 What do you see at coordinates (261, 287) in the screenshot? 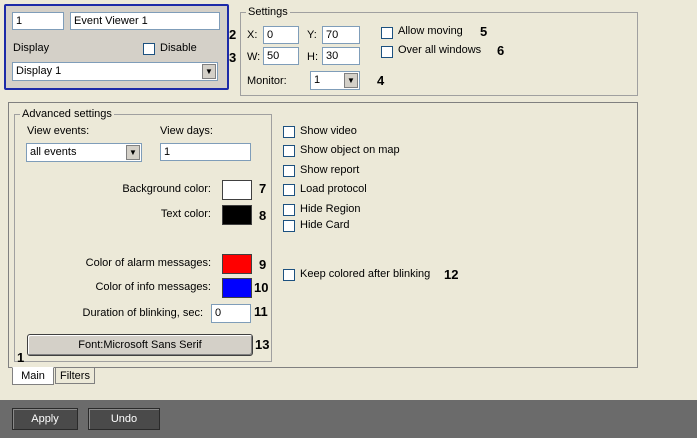
I see `callout-10: 10` at bounding box center [261, 287].